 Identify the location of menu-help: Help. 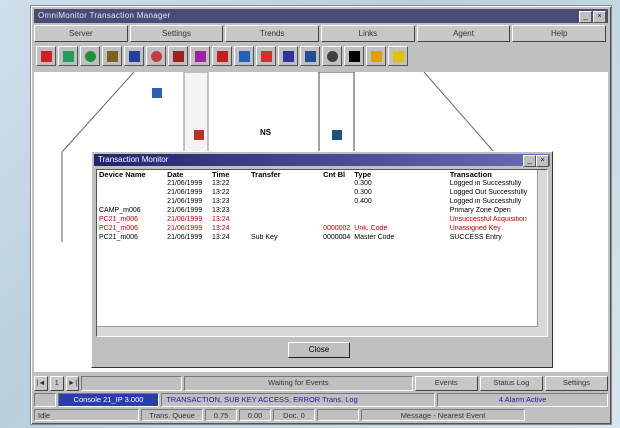
(559, 33).